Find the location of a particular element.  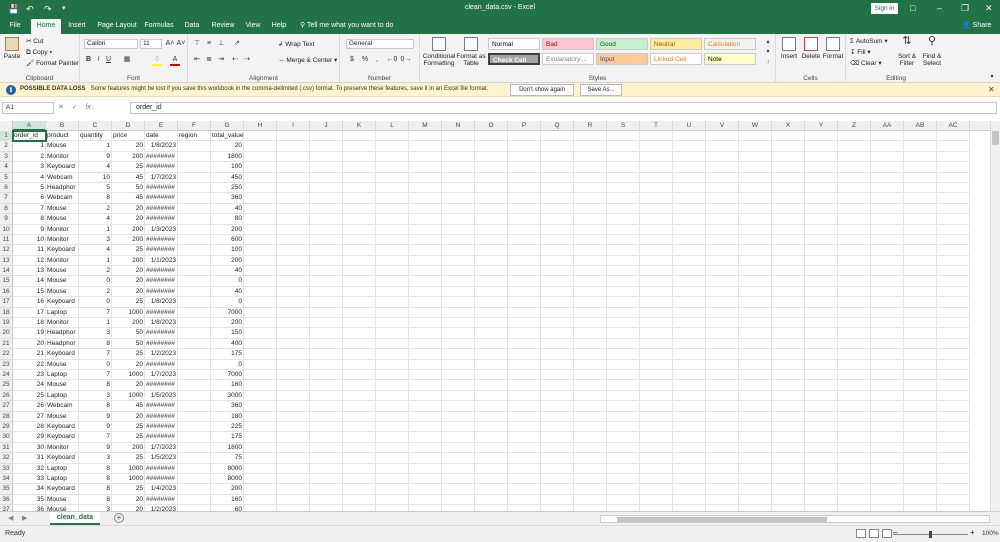

row-header: 3 is located at coordinates (6, 157).